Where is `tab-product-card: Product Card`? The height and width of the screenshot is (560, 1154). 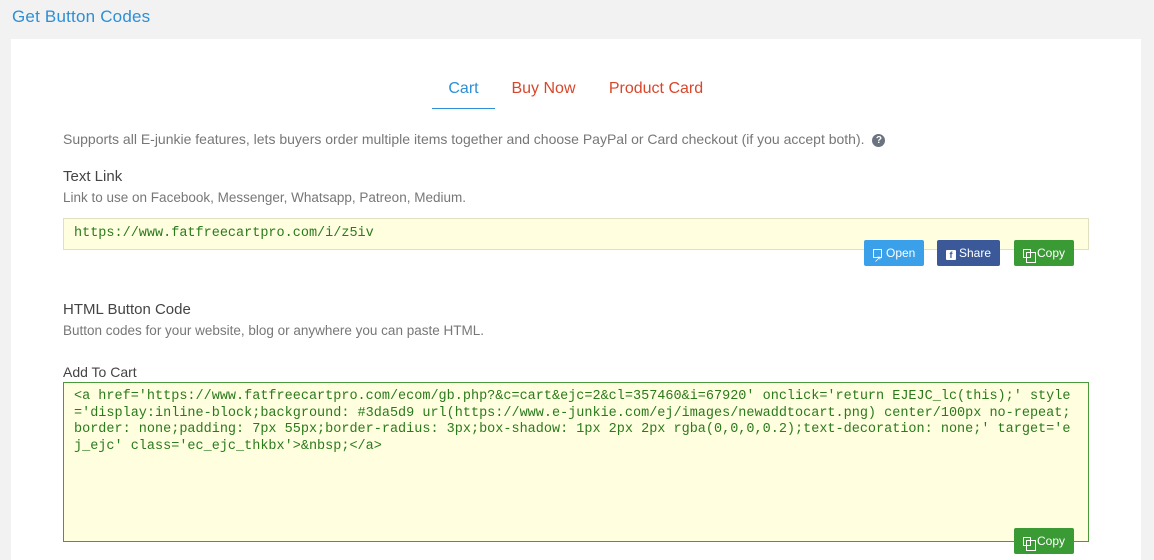 tab-product-card: Product Card is located at coordinates (656, 94).